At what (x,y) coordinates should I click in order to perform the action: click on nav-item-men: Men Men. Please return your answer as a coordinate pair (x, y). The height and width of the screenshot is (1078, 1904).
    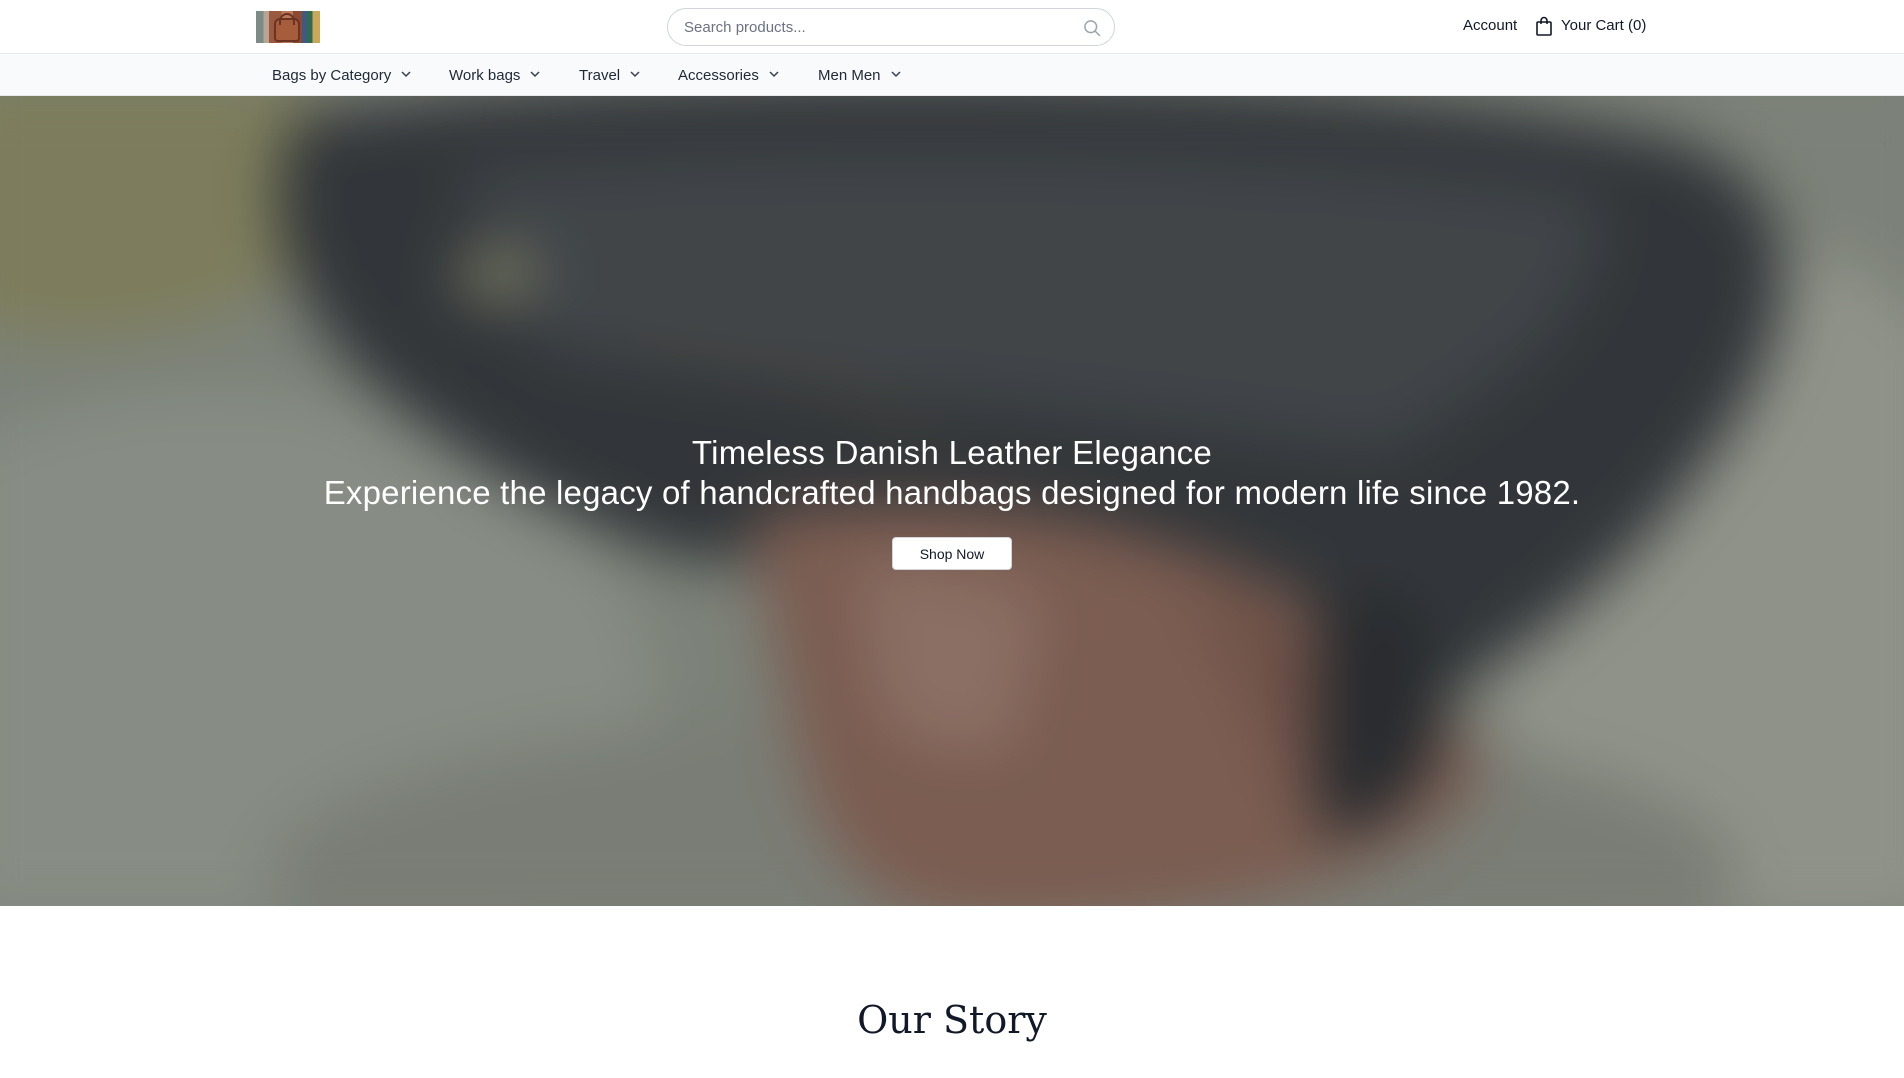
    Looking at the image, I should click on (860, 76).